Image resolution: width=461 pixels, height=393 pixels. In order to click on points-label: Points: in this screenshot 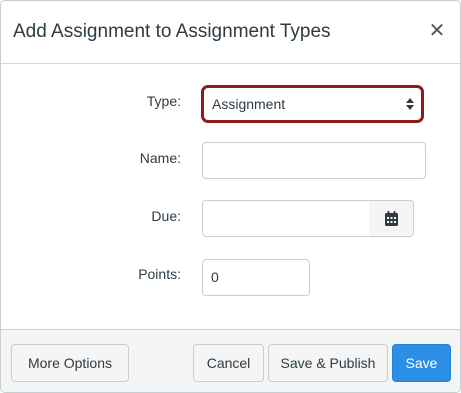, I will do `click(159, 274)`.